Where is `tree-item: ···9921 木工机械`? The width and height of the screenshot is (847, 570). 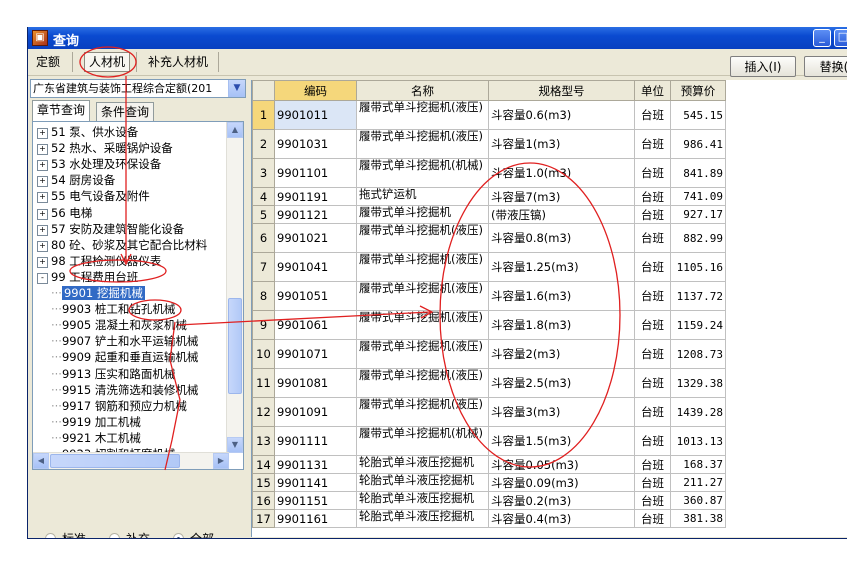 tree-item: ···9921 木工机械 is located at coordinates (96, 438).